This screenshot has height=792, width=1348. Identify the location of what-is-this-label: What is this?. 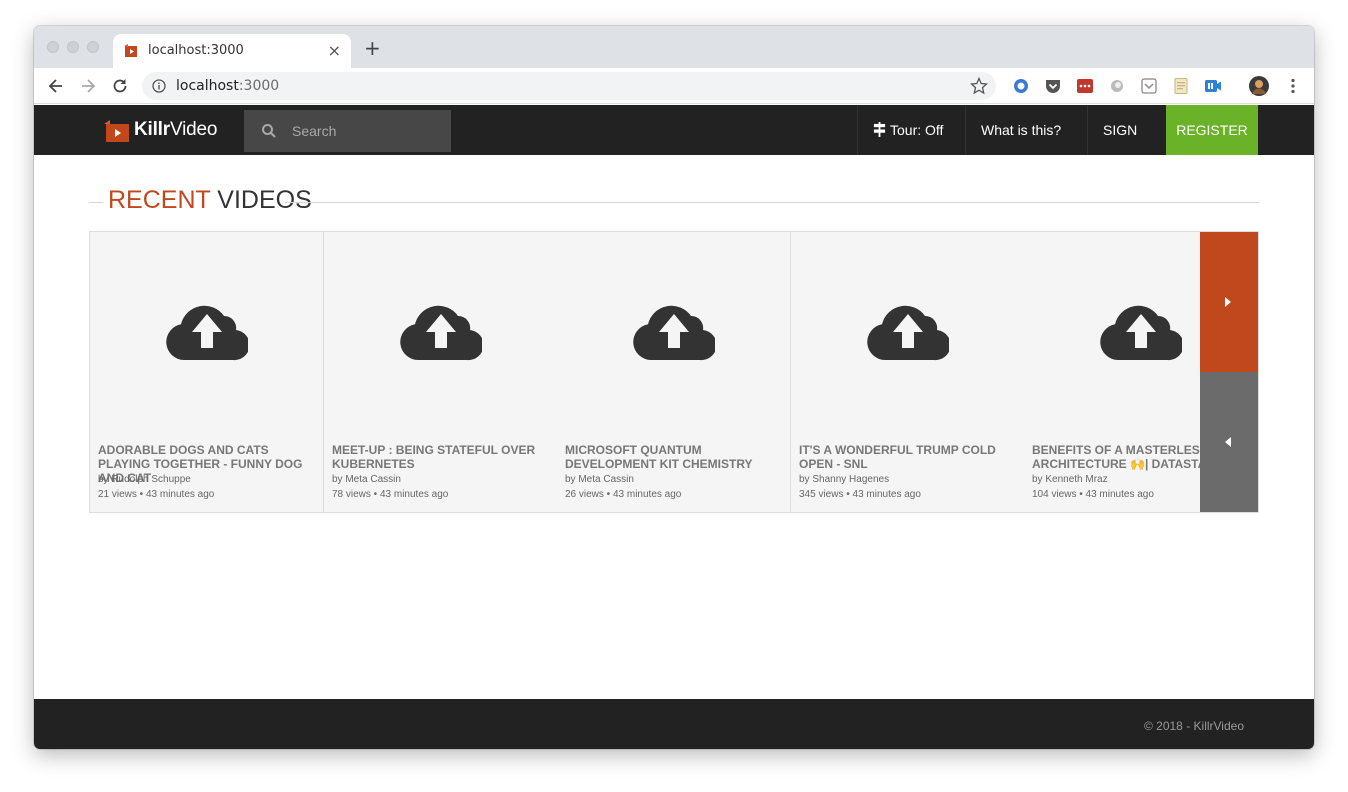
(1021, 130).